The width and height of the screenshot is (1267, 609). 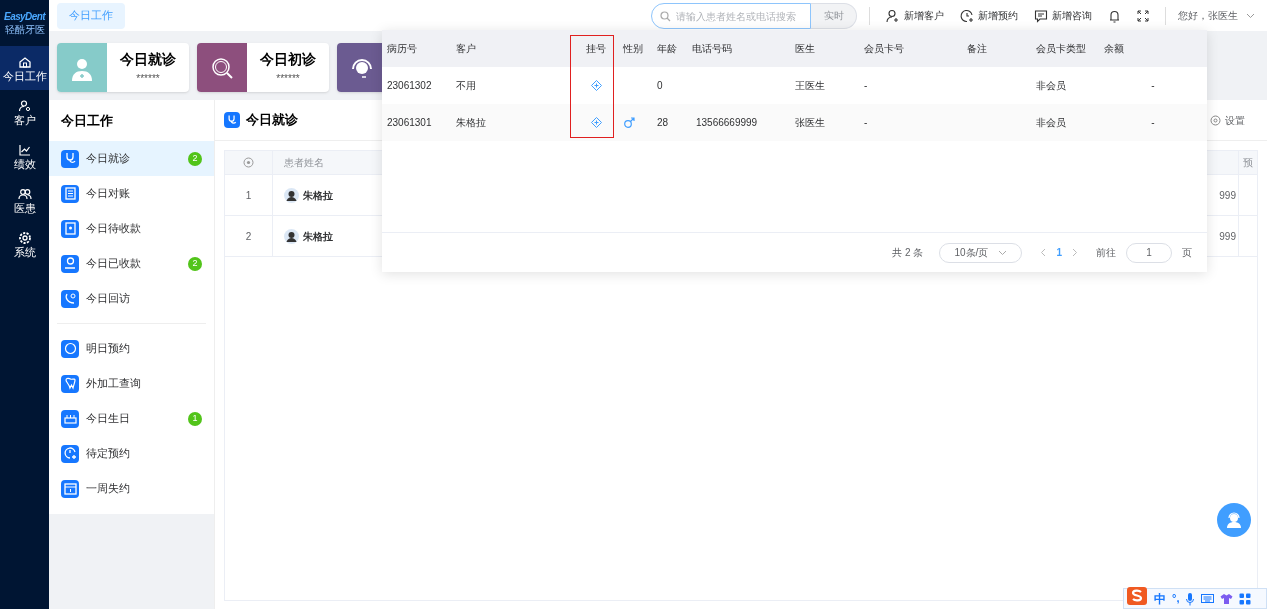 I want to click on patient-name: 朱格拉, so click(x=318, y=236).